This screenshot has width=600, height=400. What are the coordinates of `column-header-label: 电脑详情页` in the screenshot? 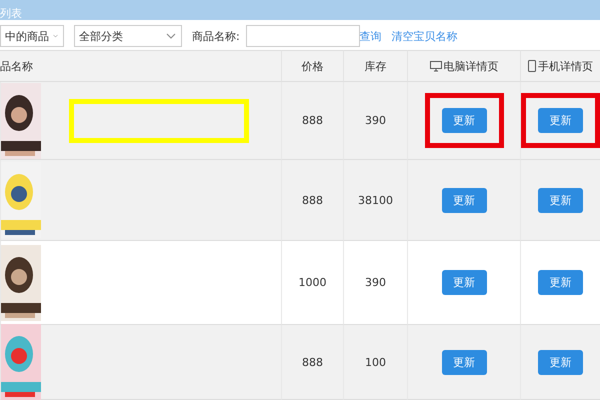 It's located at (471, 66).